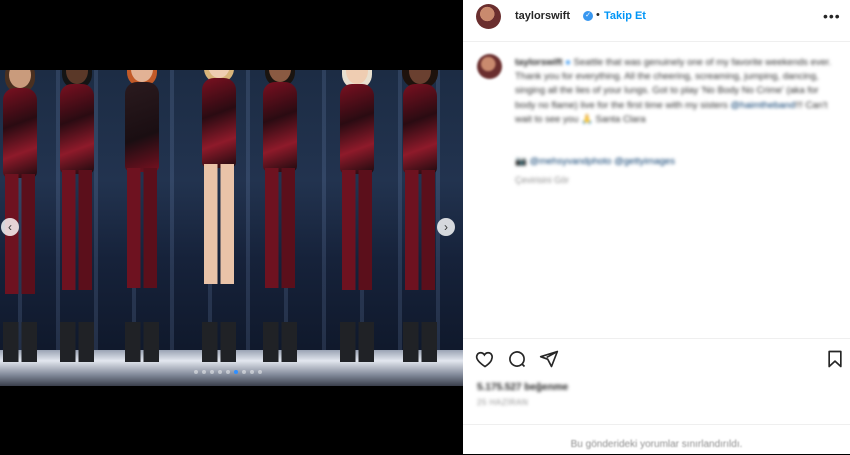 The image size is (850, 455). What do you see at coordinates (503, 402) in the screenshot?
I see `post-date: 25 HAZİRAN` at bounding box center [503, 402].